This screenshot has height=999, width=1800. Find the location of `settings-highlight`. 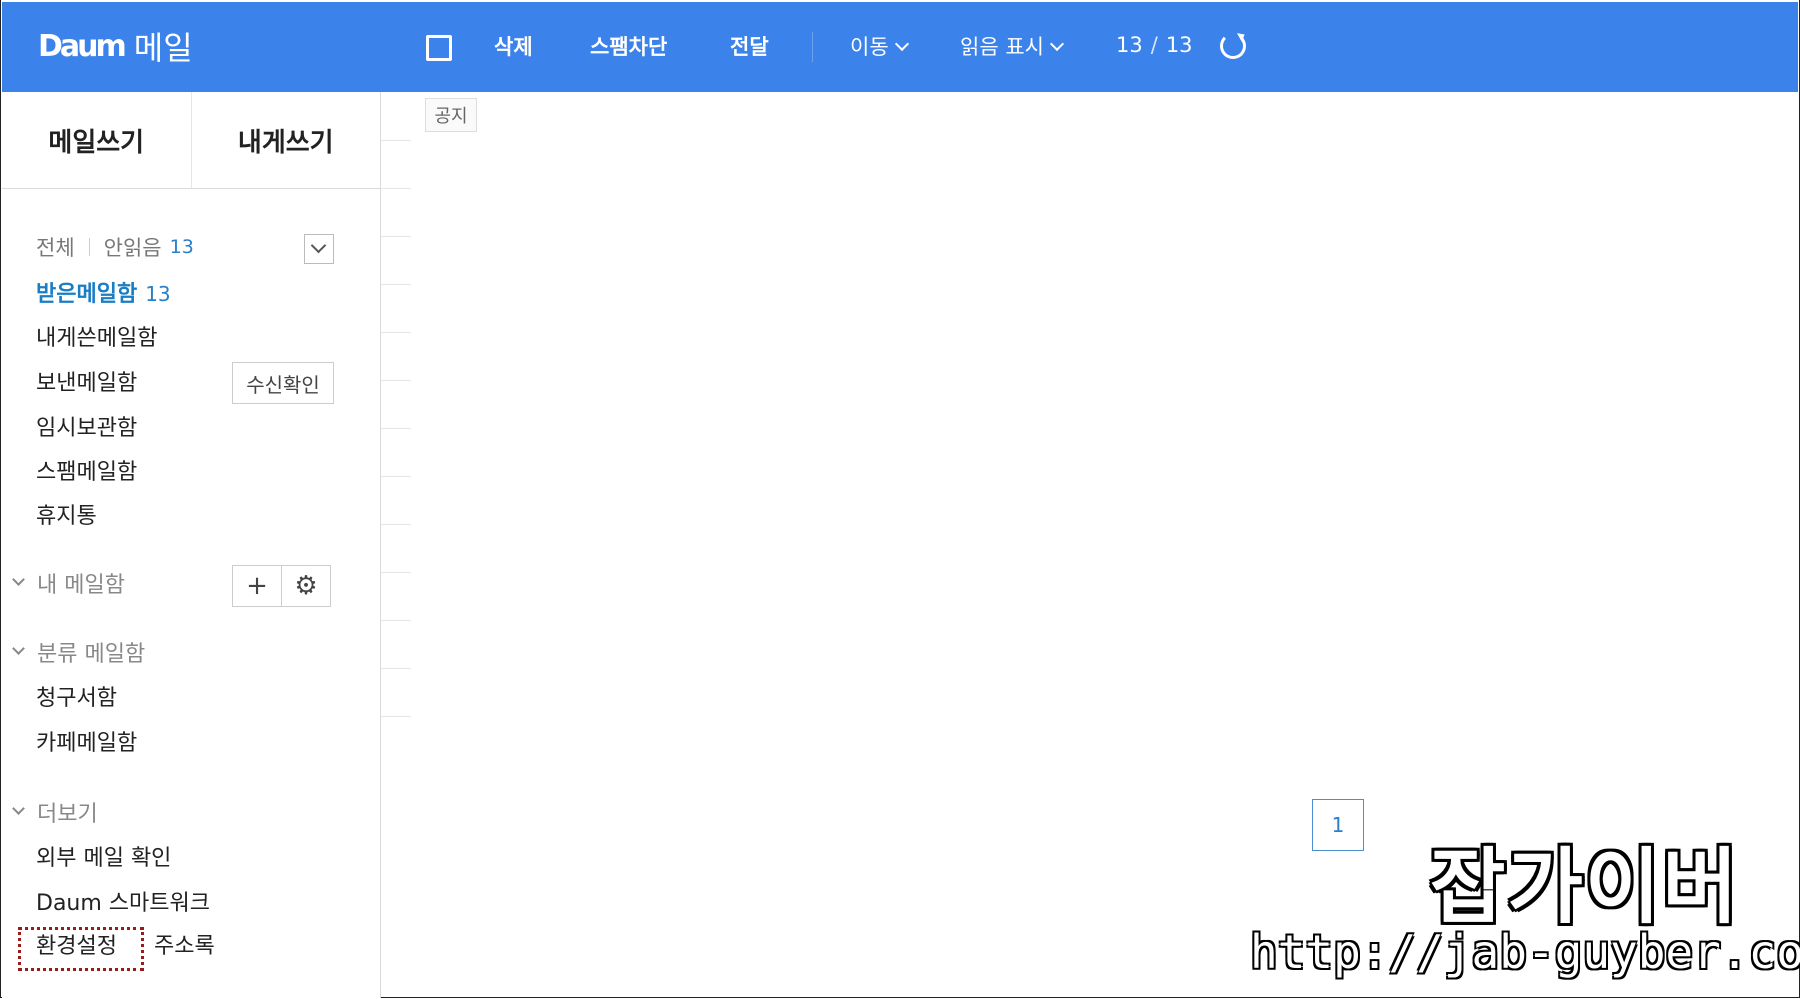

settings-highlight is located at coordinates (81, 949).